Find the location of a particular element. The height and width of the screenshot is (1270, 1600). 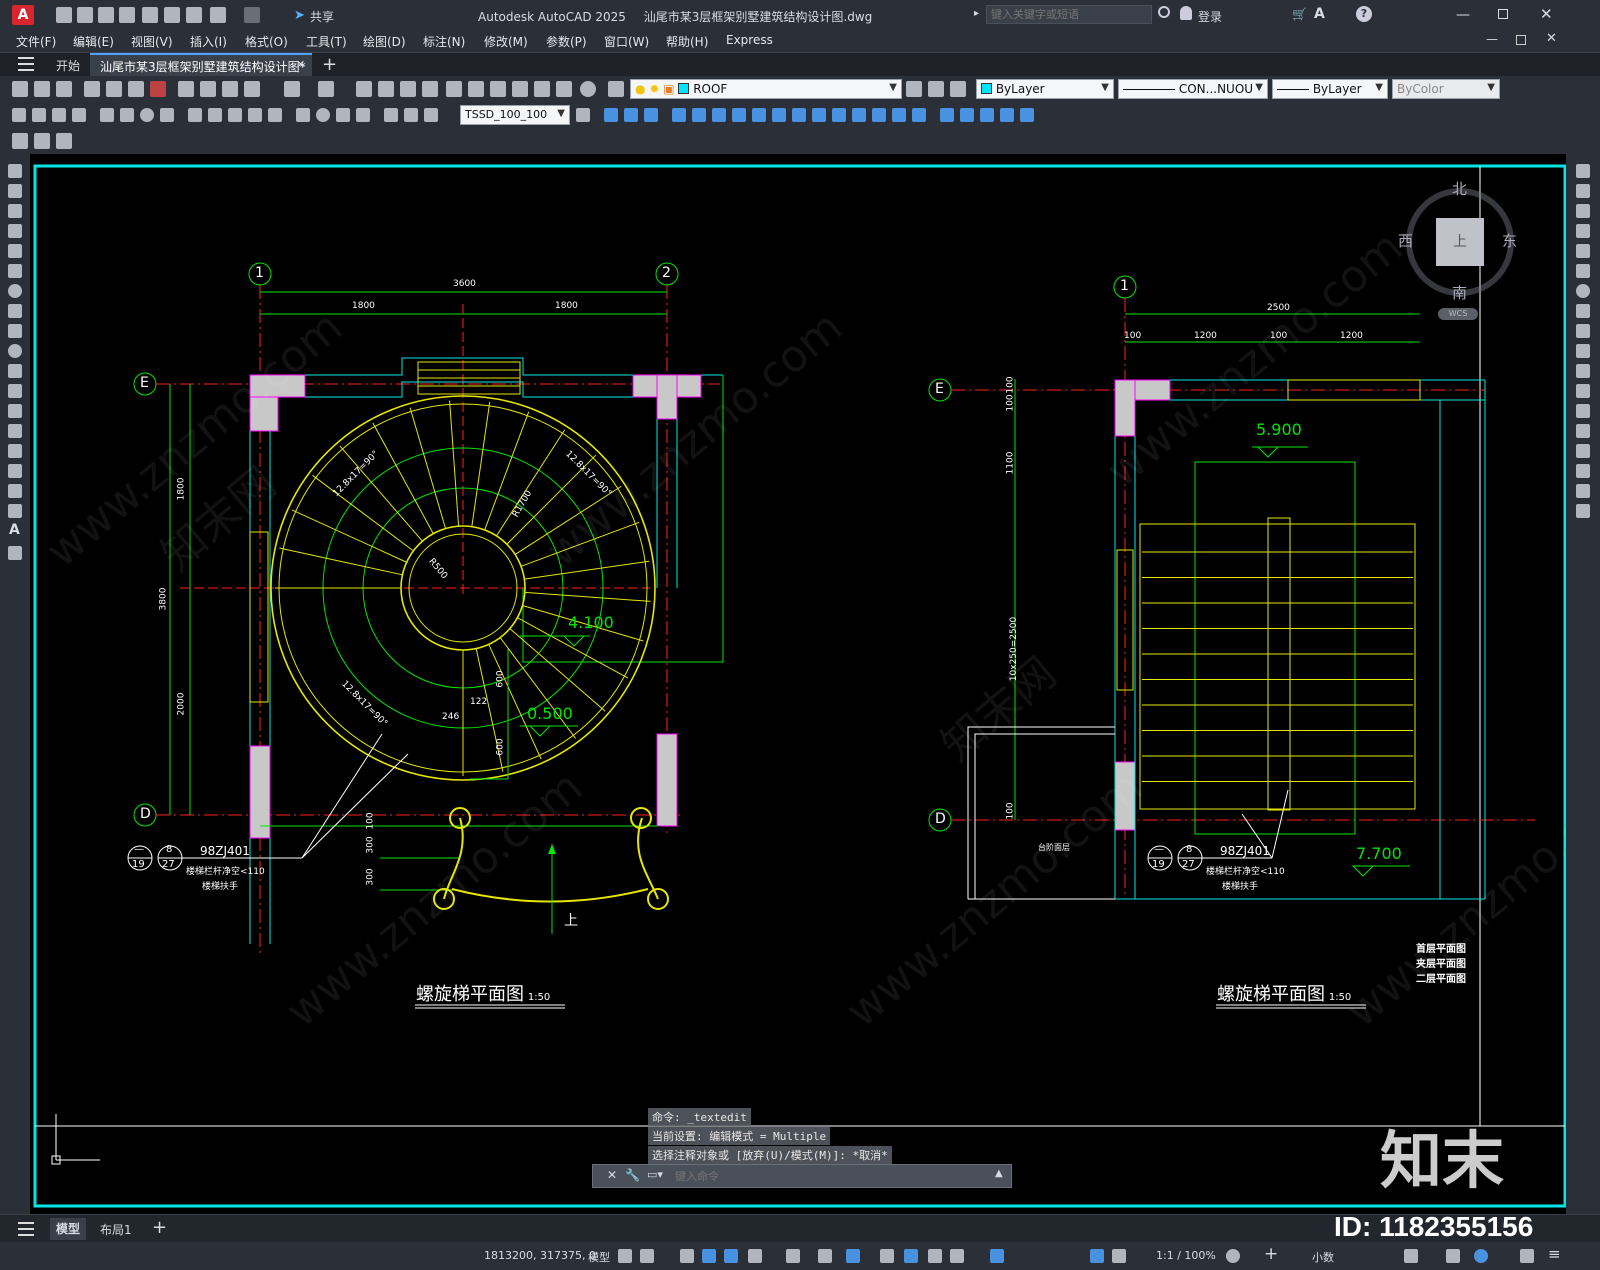

doc-minimize-button: — is located at coordinates (1492, 39).